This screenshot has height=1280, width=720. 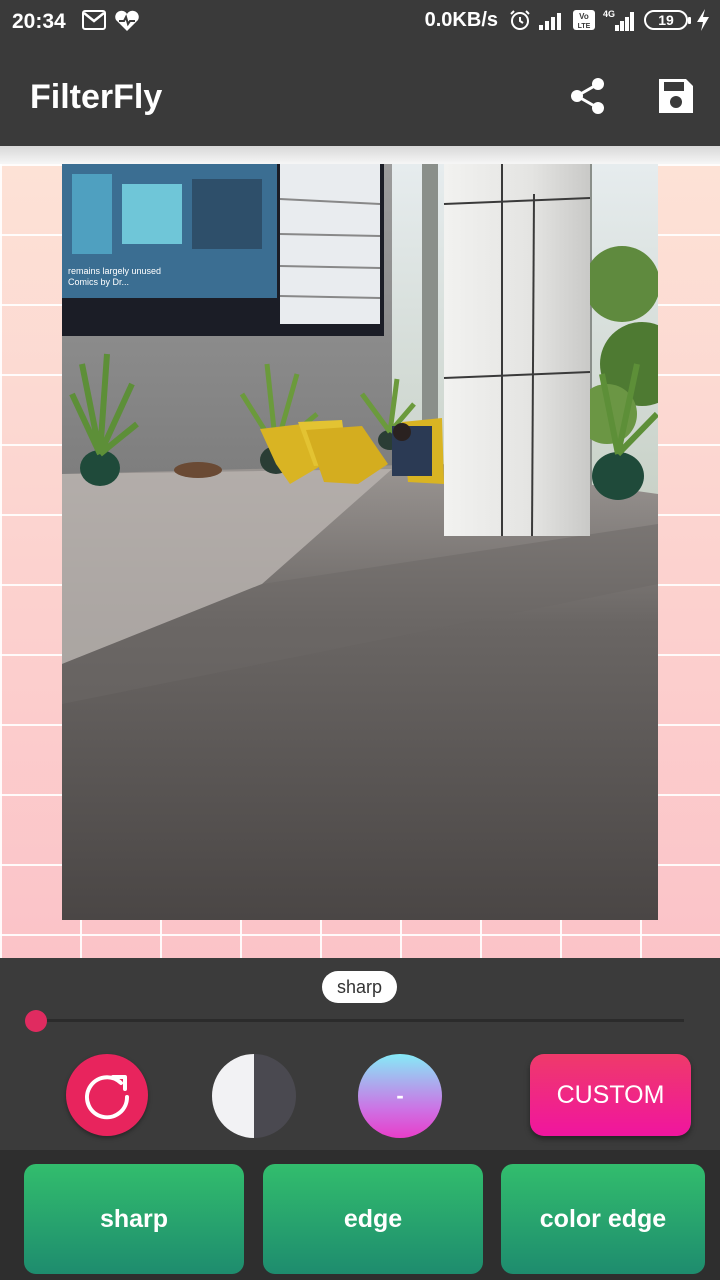 What do you see at coordinates (94, 20) in the screenshot?
I see `gmail-icon` at bounding box center [94, 20].